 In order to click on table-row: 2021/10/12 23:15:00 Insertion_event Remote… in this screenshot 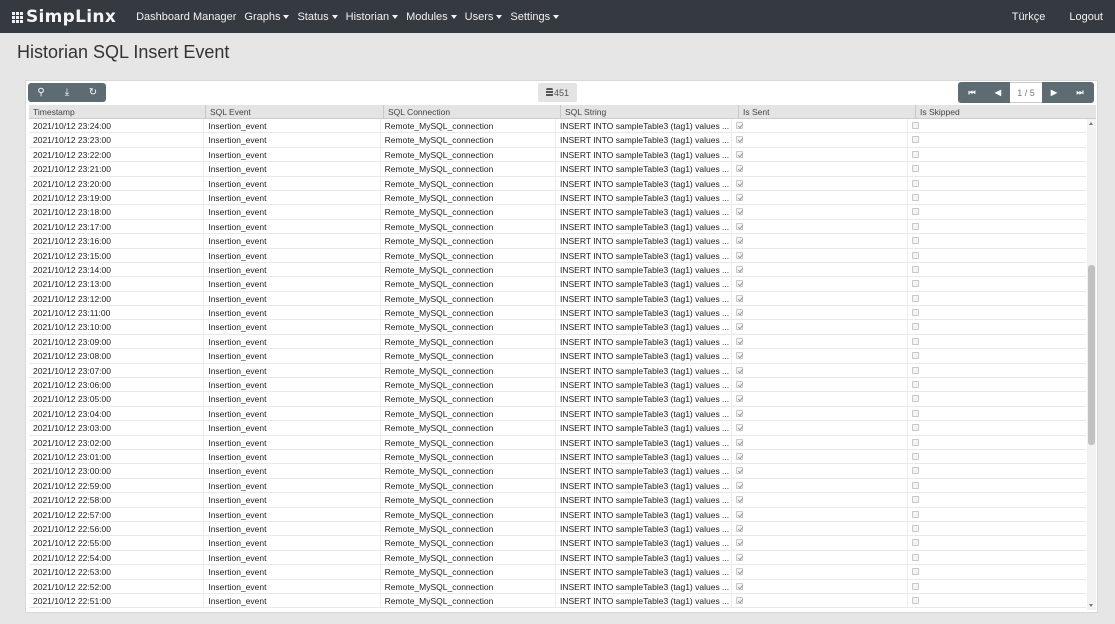, I will do `click(557, 255)`.